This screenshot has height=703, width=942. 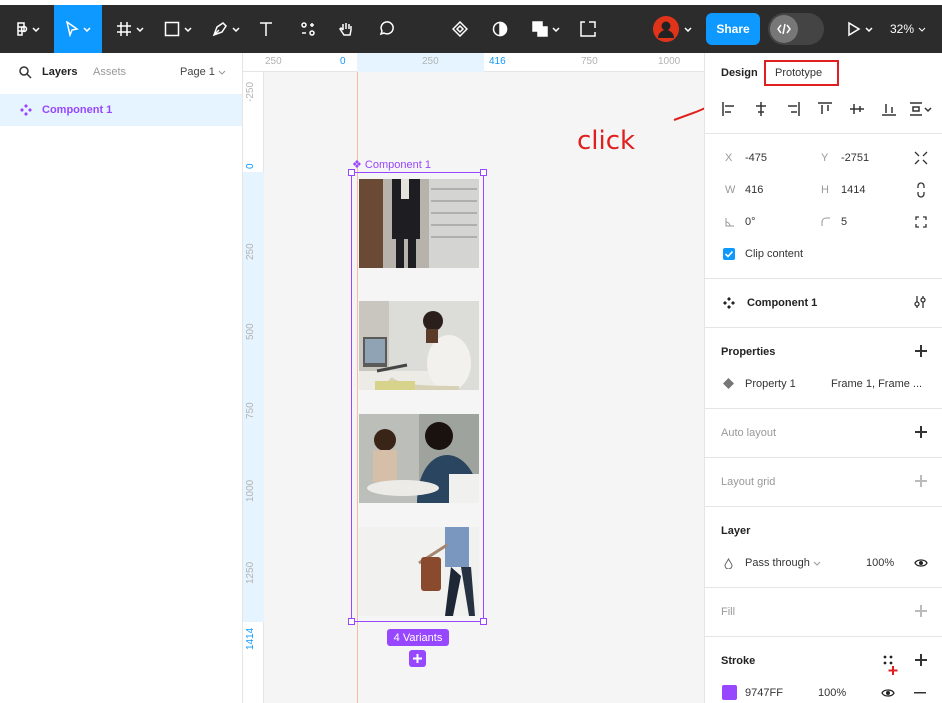 I want to click on align-left-icon, so click(x=729, y=109).